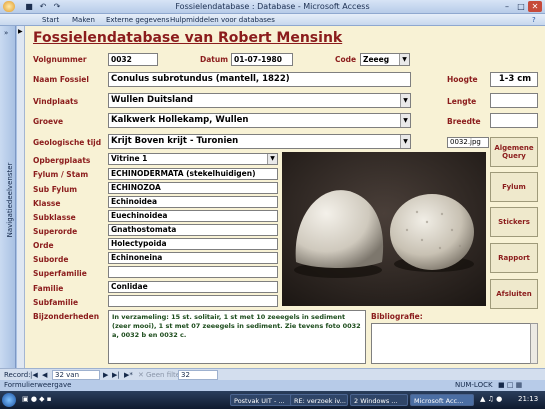  Describe the element at coordinates (193, 287) in the screenshot. I see `taxonomy-field: Conlidae` at that location.